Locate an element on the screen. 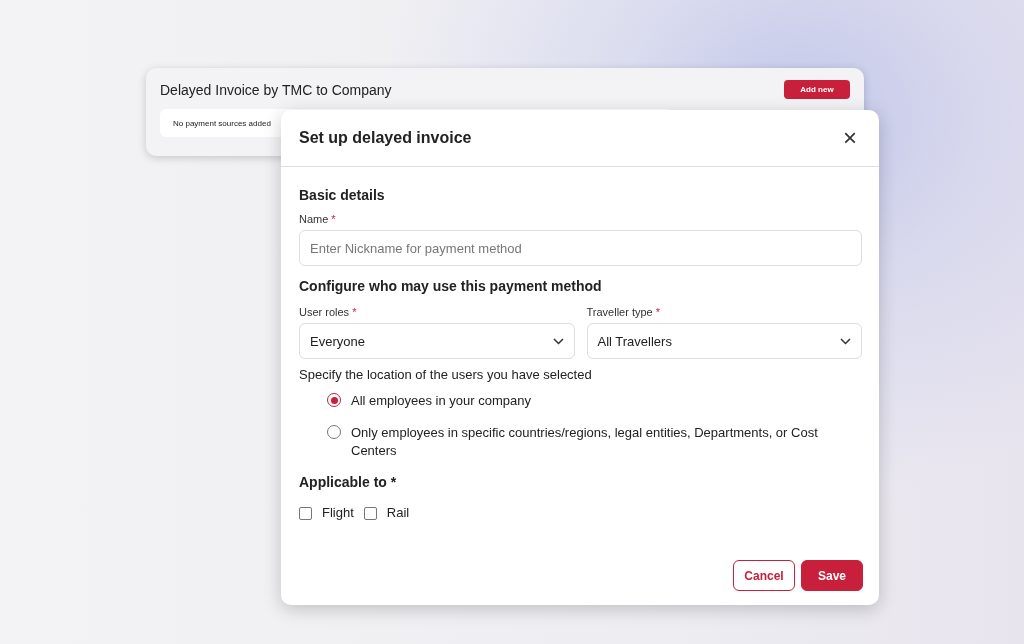 This screenshot has height=644, width=1024. section-heading: Basic details is located at coordinates (342, 195).